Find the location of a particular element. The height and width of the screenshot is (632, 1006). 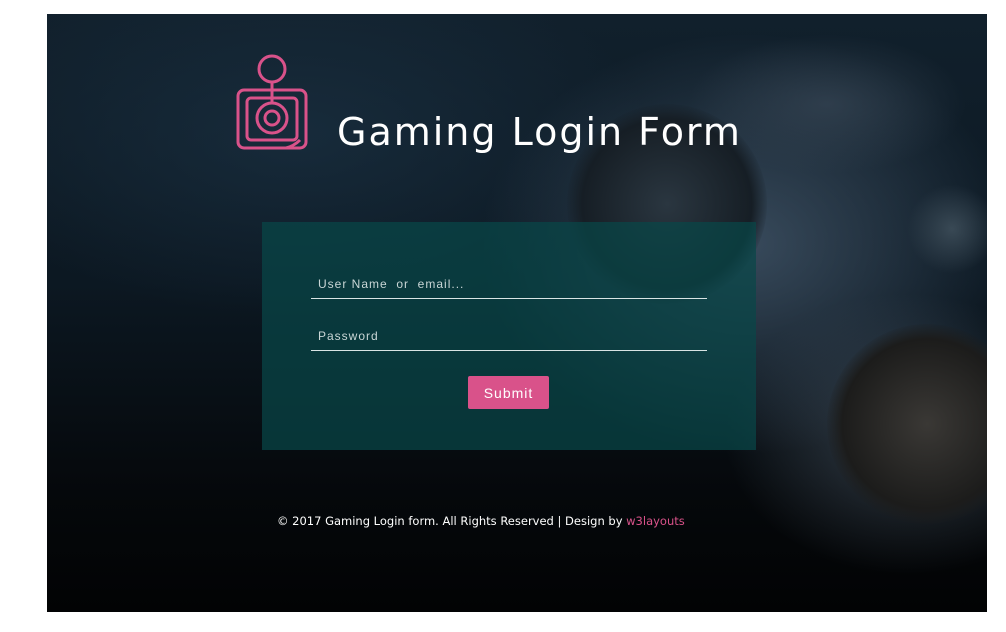

username-input is located at coordinates (509, 284).